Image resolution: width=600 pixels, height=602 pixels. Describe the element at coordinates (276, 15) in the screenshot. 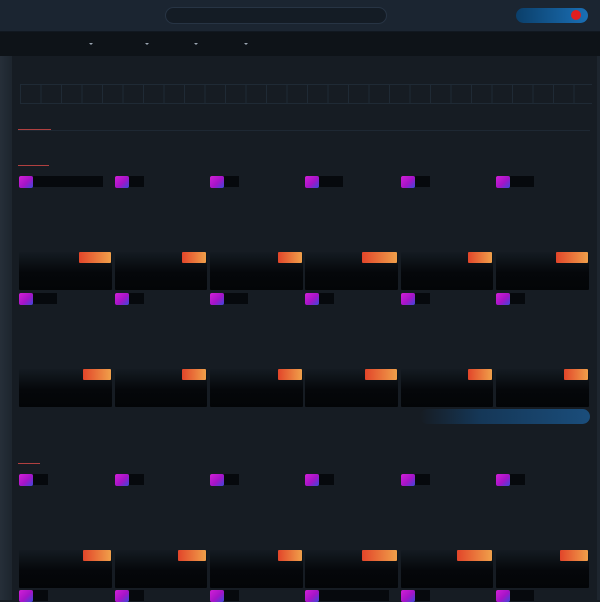

I see `search-input` at that location.